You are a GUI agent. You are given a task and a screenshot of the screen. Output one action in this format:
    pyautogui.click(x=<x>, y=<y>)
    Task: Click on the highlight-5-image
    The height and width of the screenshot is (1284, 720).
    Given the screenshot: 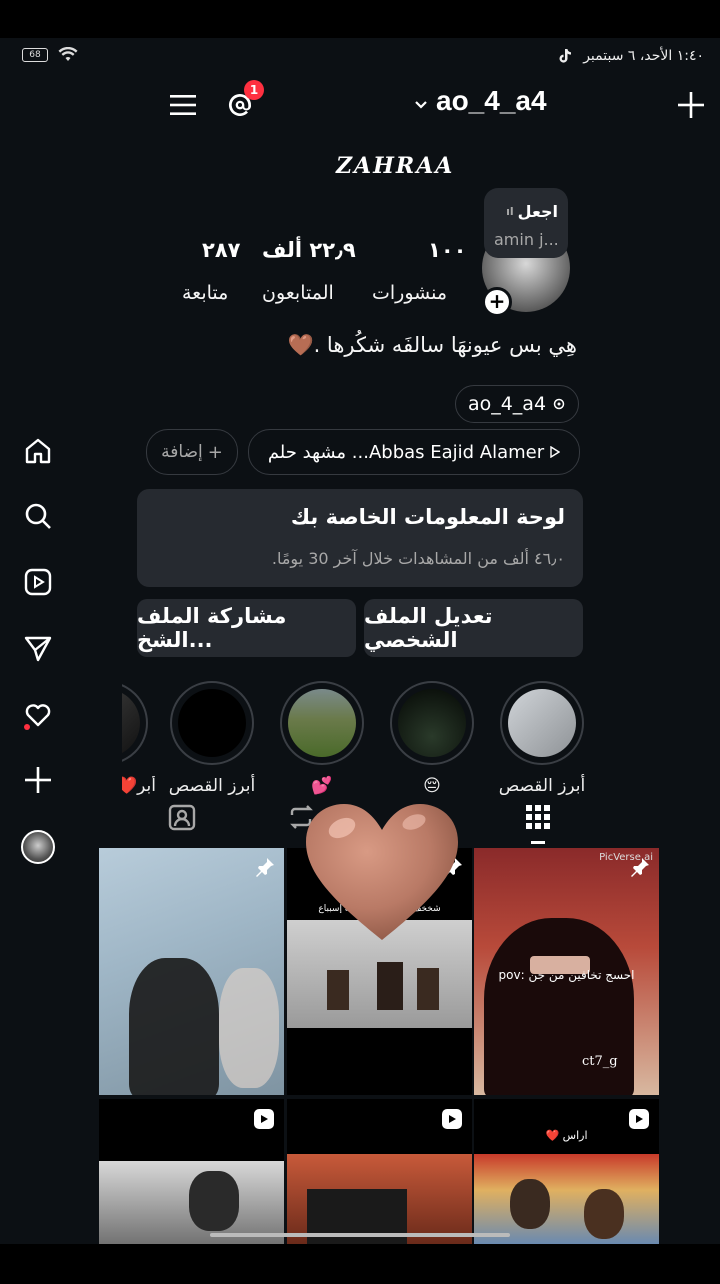 What is the action you would take?
    pyautogui.click(x=131, y=723)
    